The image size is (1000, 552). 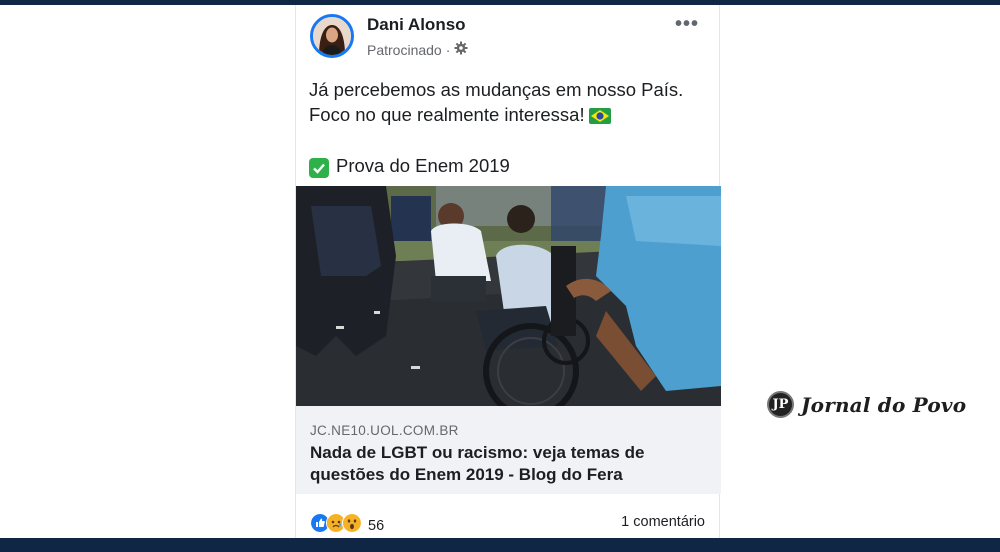 I want to click on bottom-frame-bar, so click(x=500, y=545).